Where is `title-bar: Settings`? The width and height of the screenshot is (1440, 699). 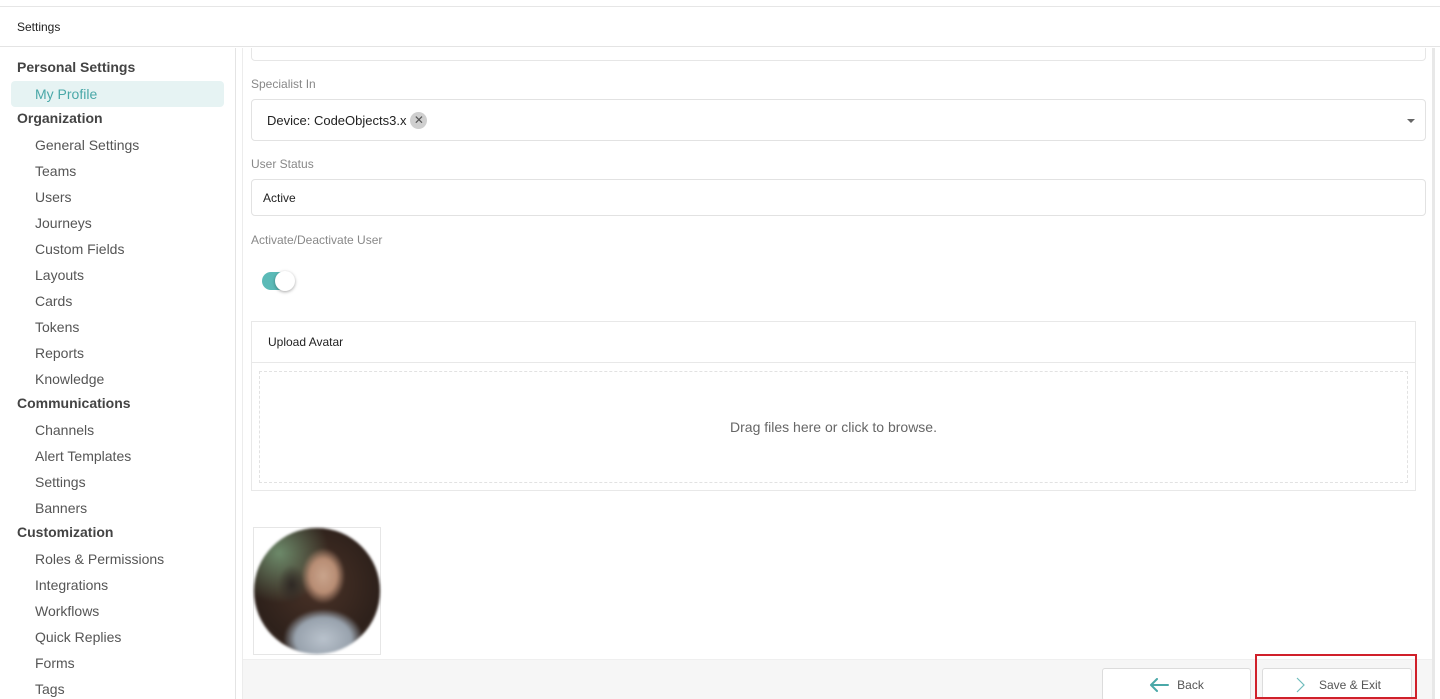 title-bar: Settings is located at coordinates (720, 27).